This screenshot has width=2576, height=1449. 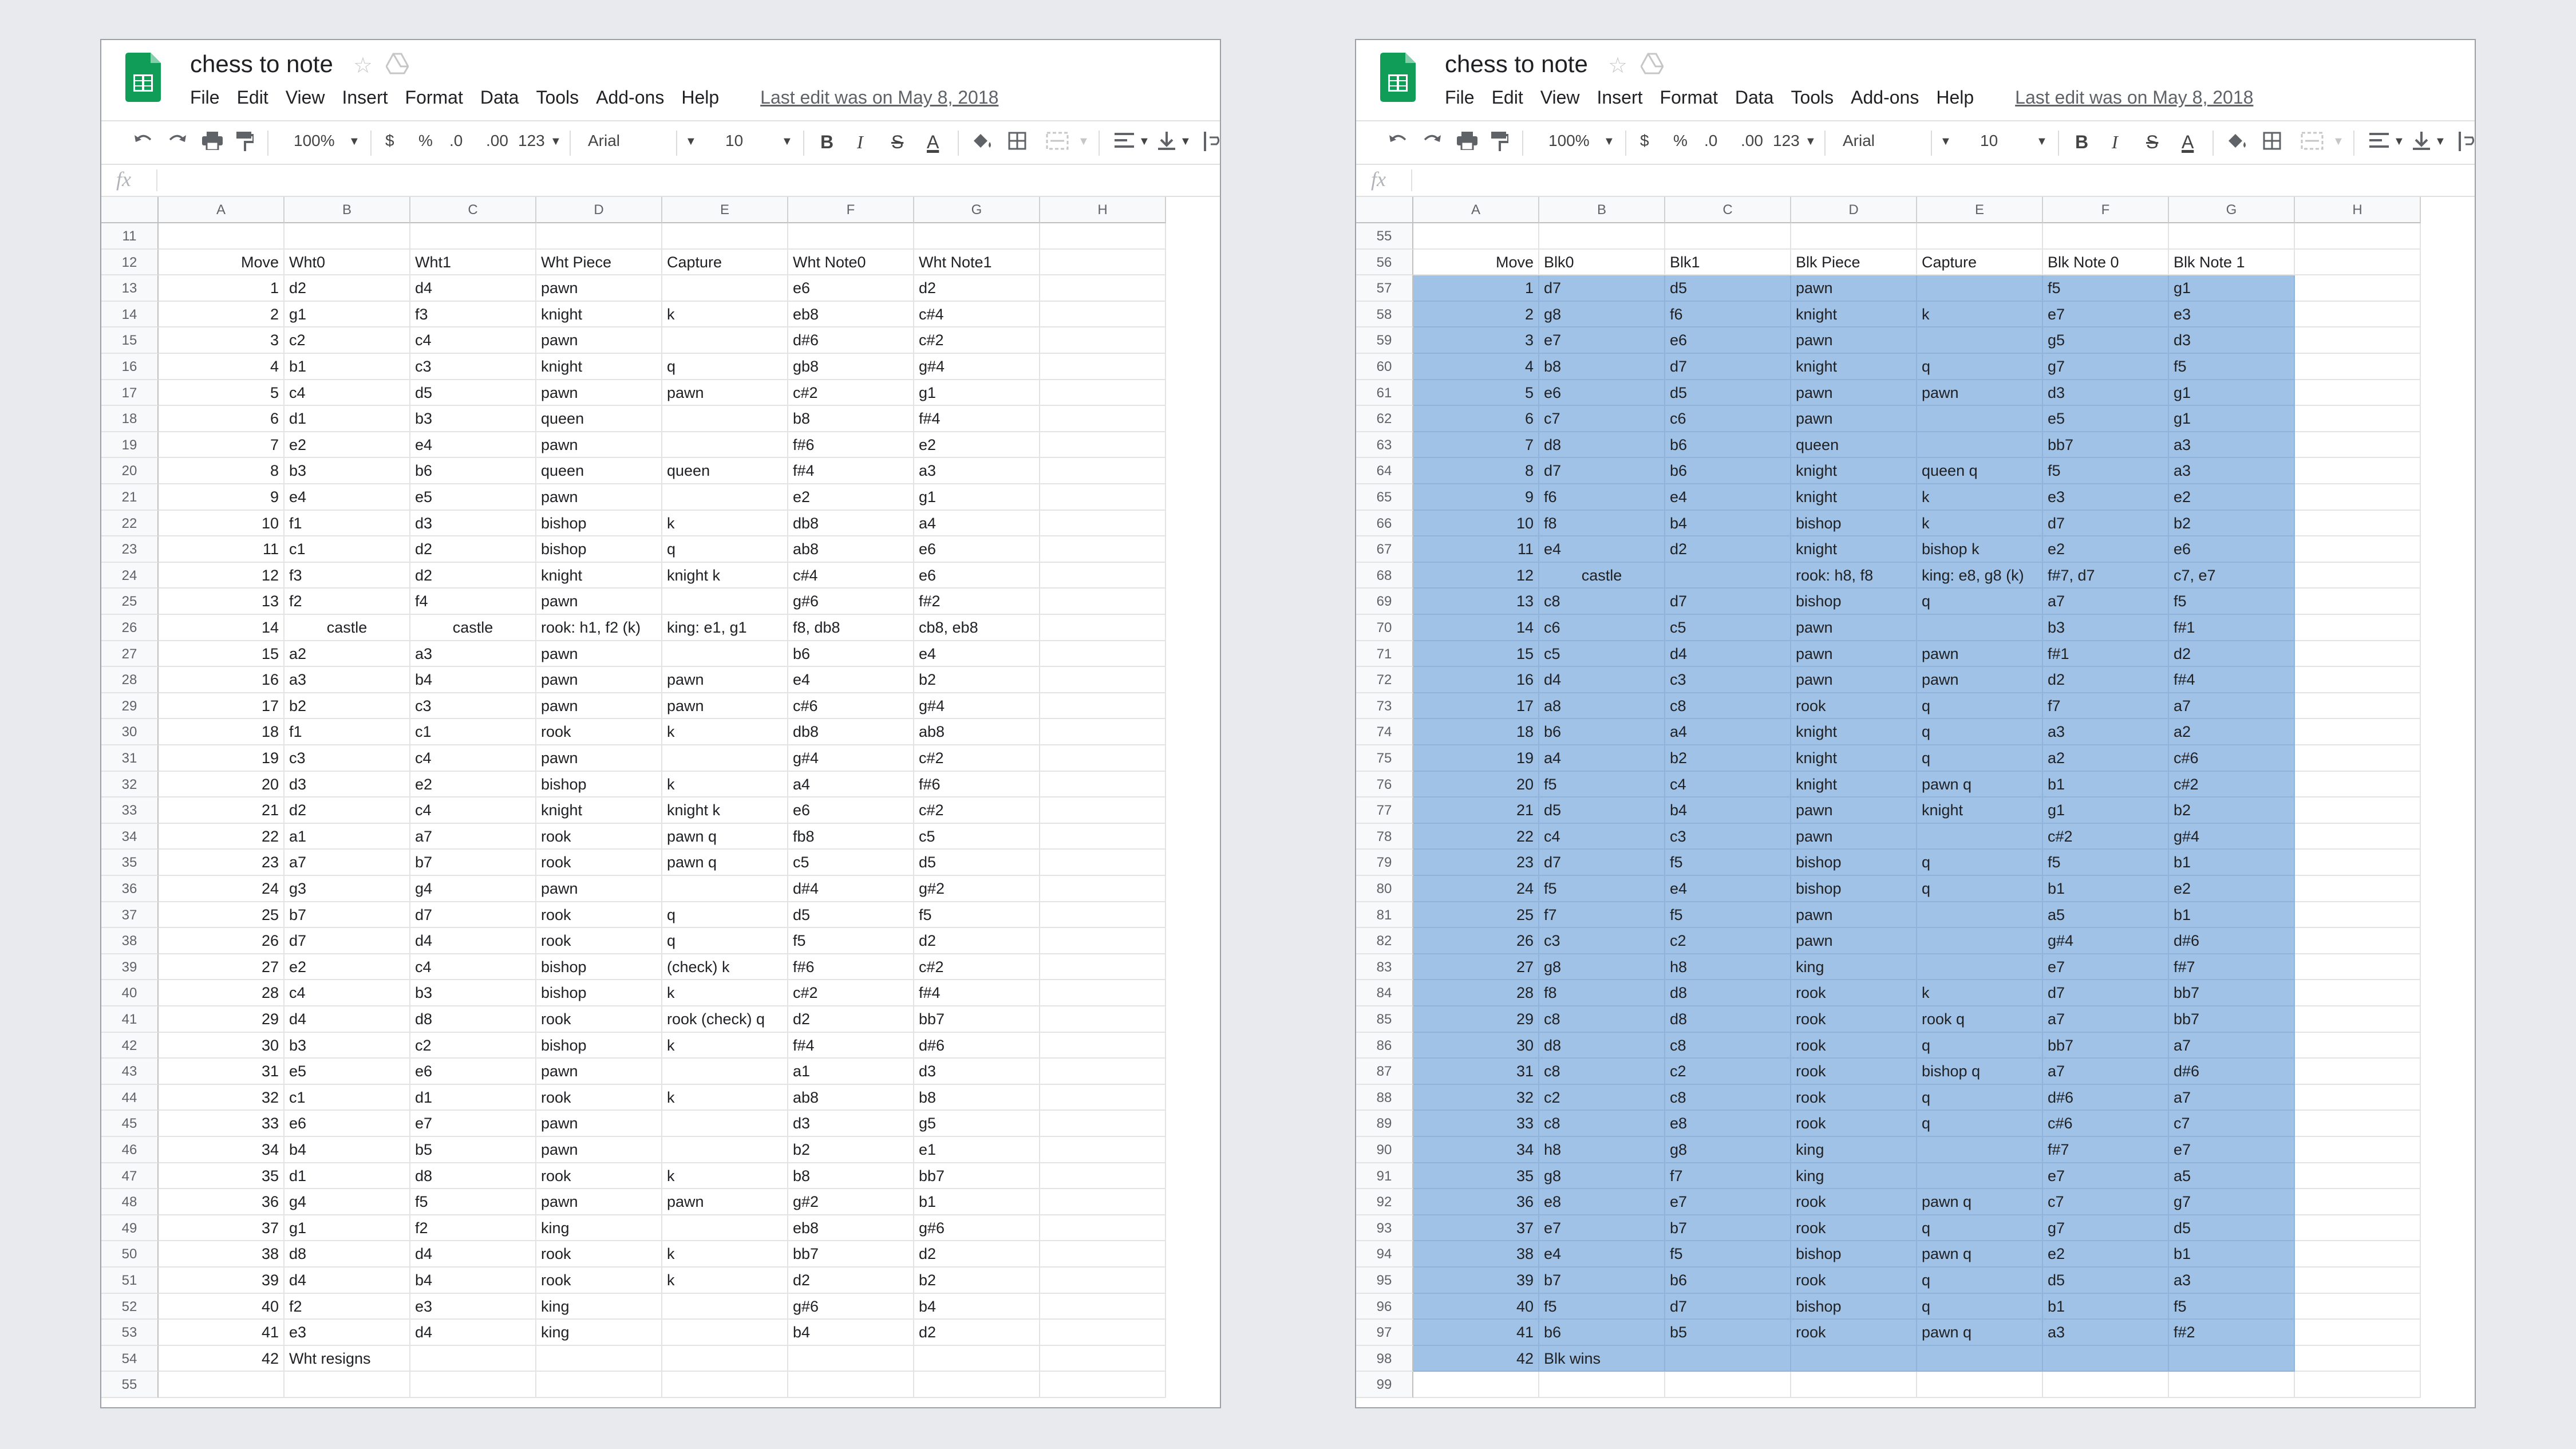 What do you see at coordinates (347, 602) in the screenshot?
I see `cell: f2` at bounding box center [347, 602].